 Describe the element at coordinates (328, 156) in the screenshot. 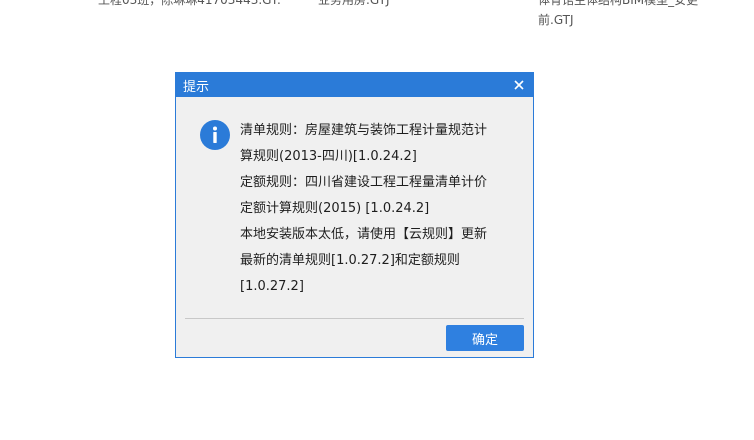

I see `message-line: 算规则(2013-四川)[1.0.24.2]` at that location.